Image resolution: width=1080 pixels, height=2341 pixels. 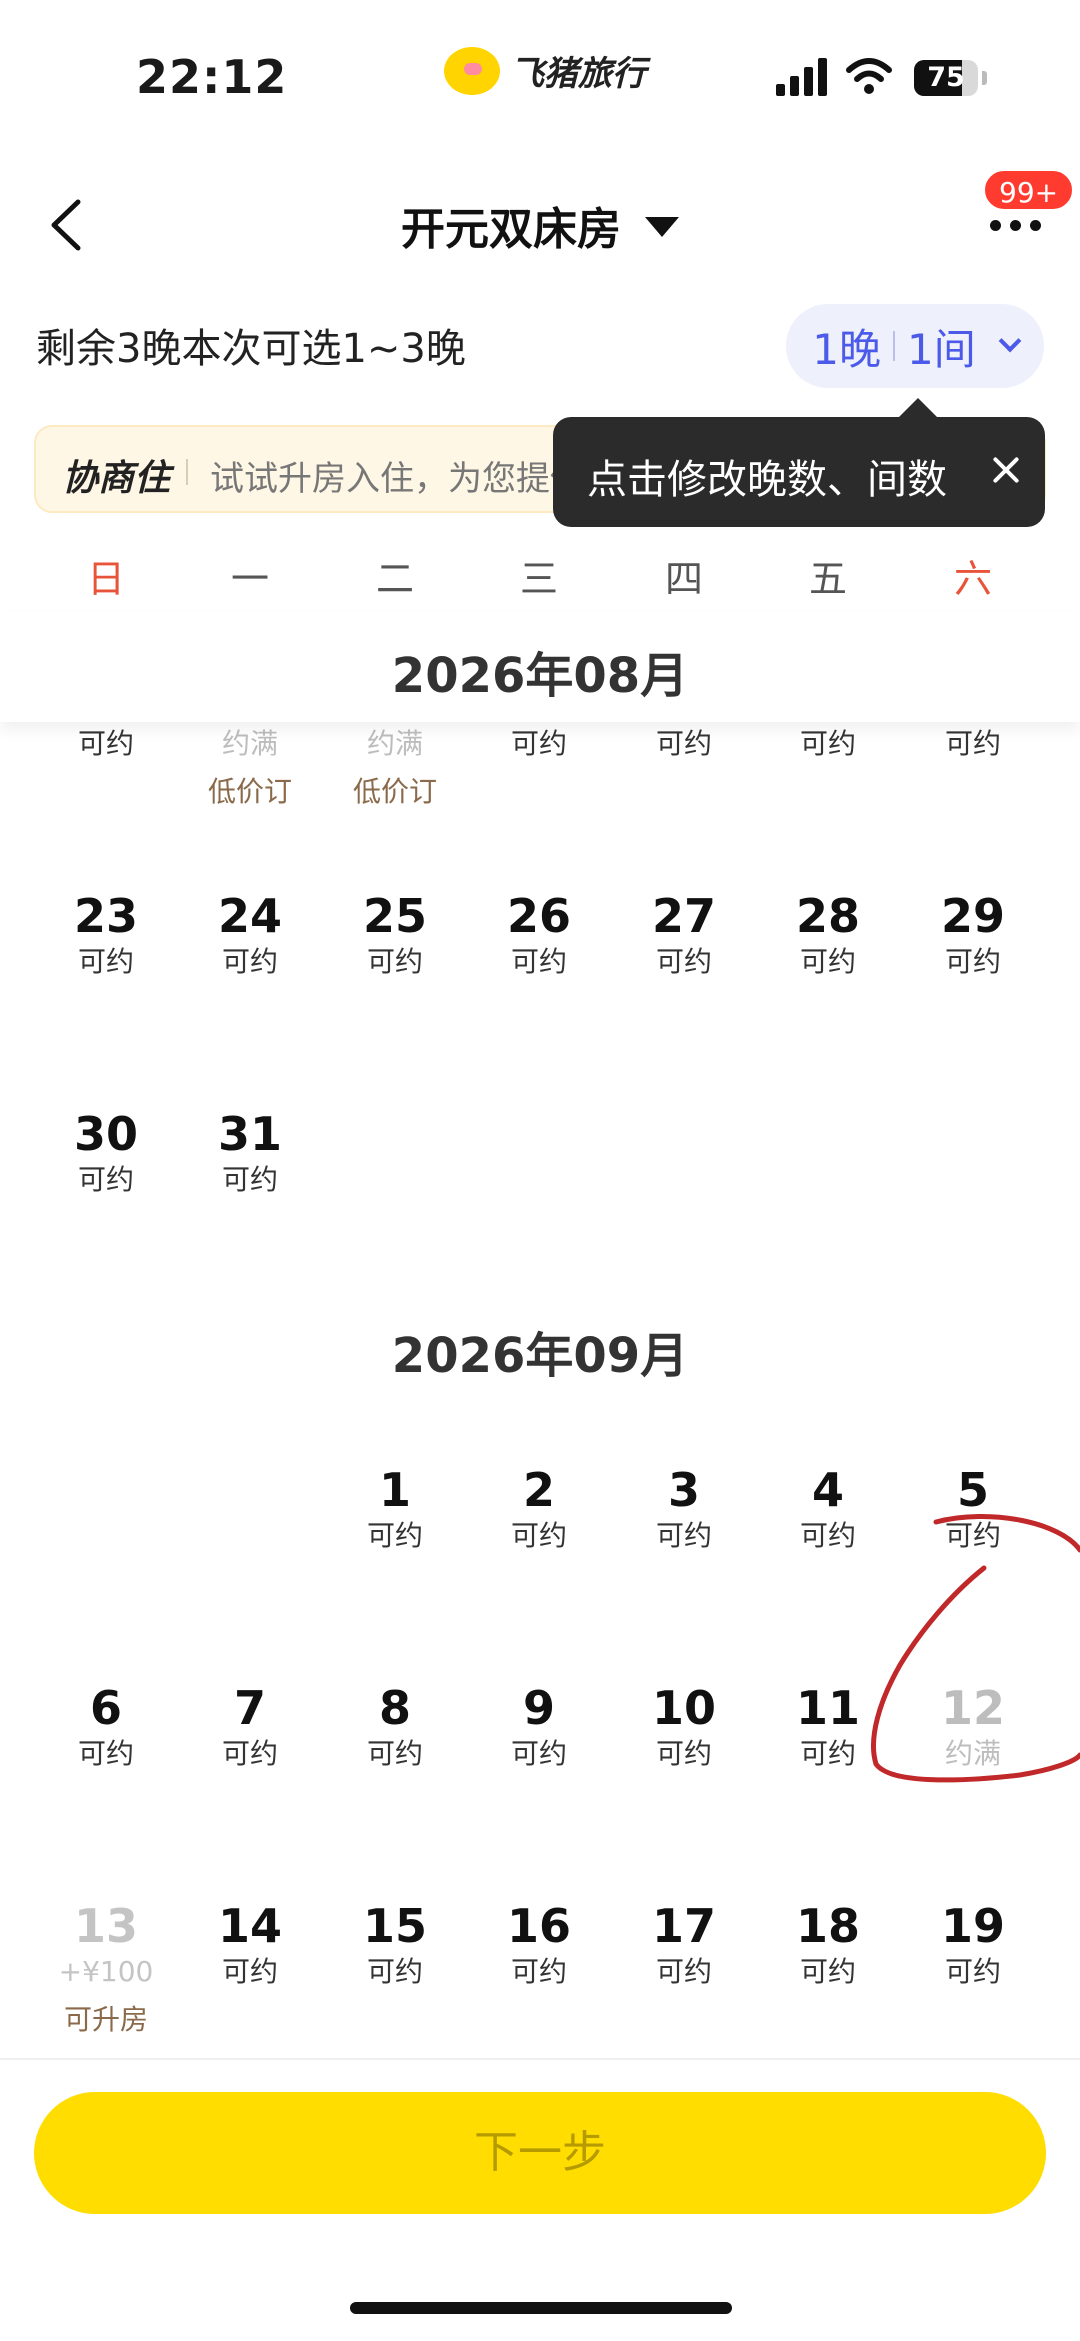 I want to click on nights-label: 1晚, so click(x=846, y=349).